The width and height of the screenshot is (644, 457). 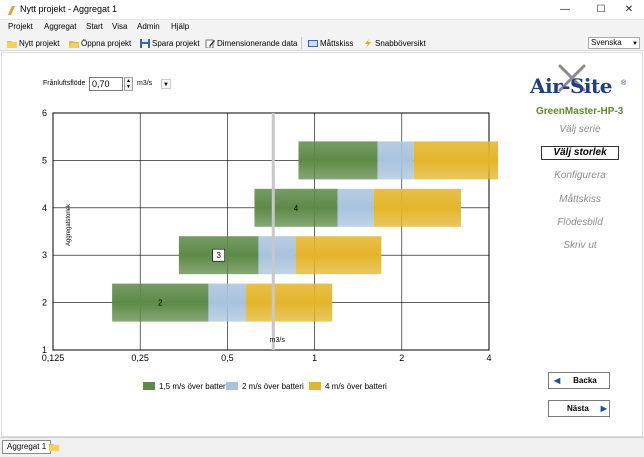 I want to click on x-tick-label: 4, so click(x=488, y=358).